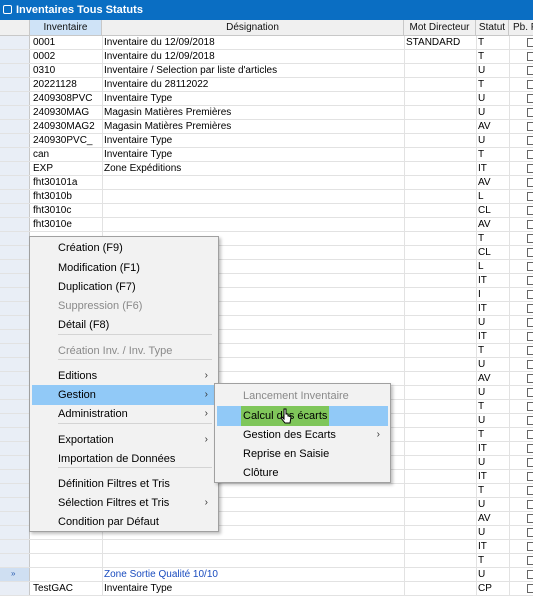 The height and width of the screenshot is (596, 533). I want to click on submenu-item: Gestion des Ecarts ›, so click(302, 435).